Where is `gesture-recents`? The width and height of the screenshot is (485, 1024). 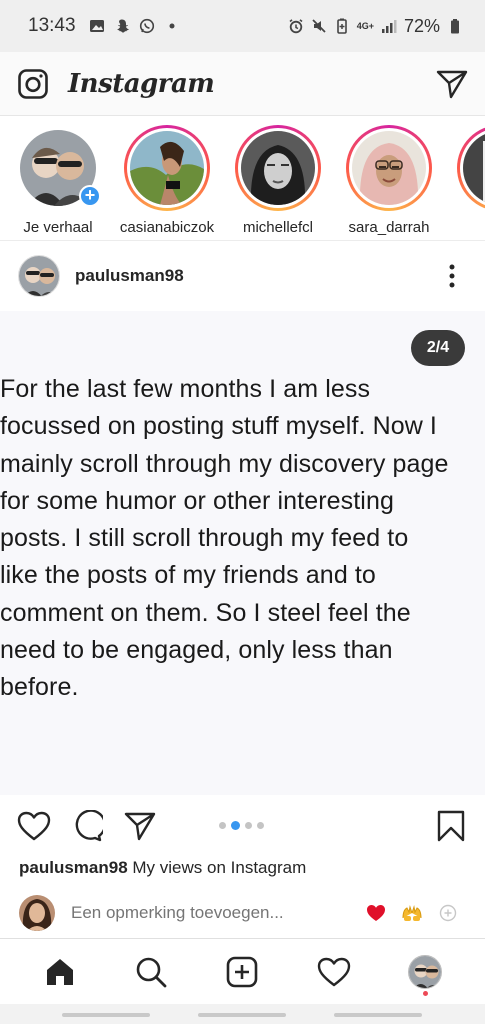 gesture-recents is located at coordinates (106, 1015).